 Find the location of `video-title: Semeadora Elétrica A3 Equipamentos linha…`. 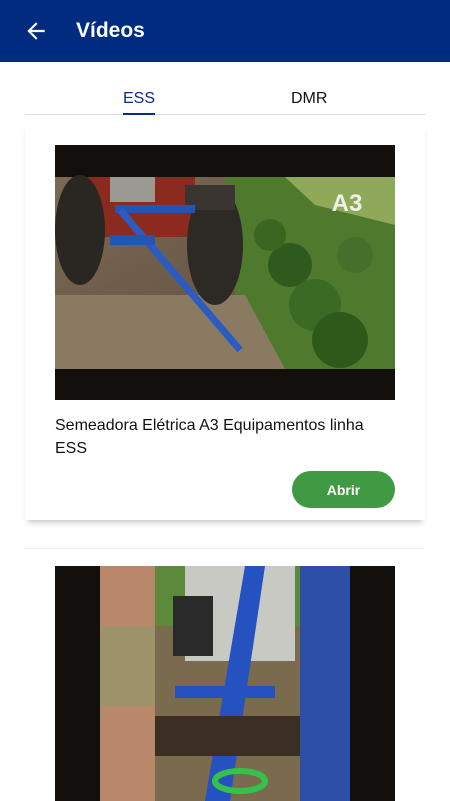

video-title: Semeadora Elétrica A3 Equipamentos linha… is located at coordinates (209, 437).